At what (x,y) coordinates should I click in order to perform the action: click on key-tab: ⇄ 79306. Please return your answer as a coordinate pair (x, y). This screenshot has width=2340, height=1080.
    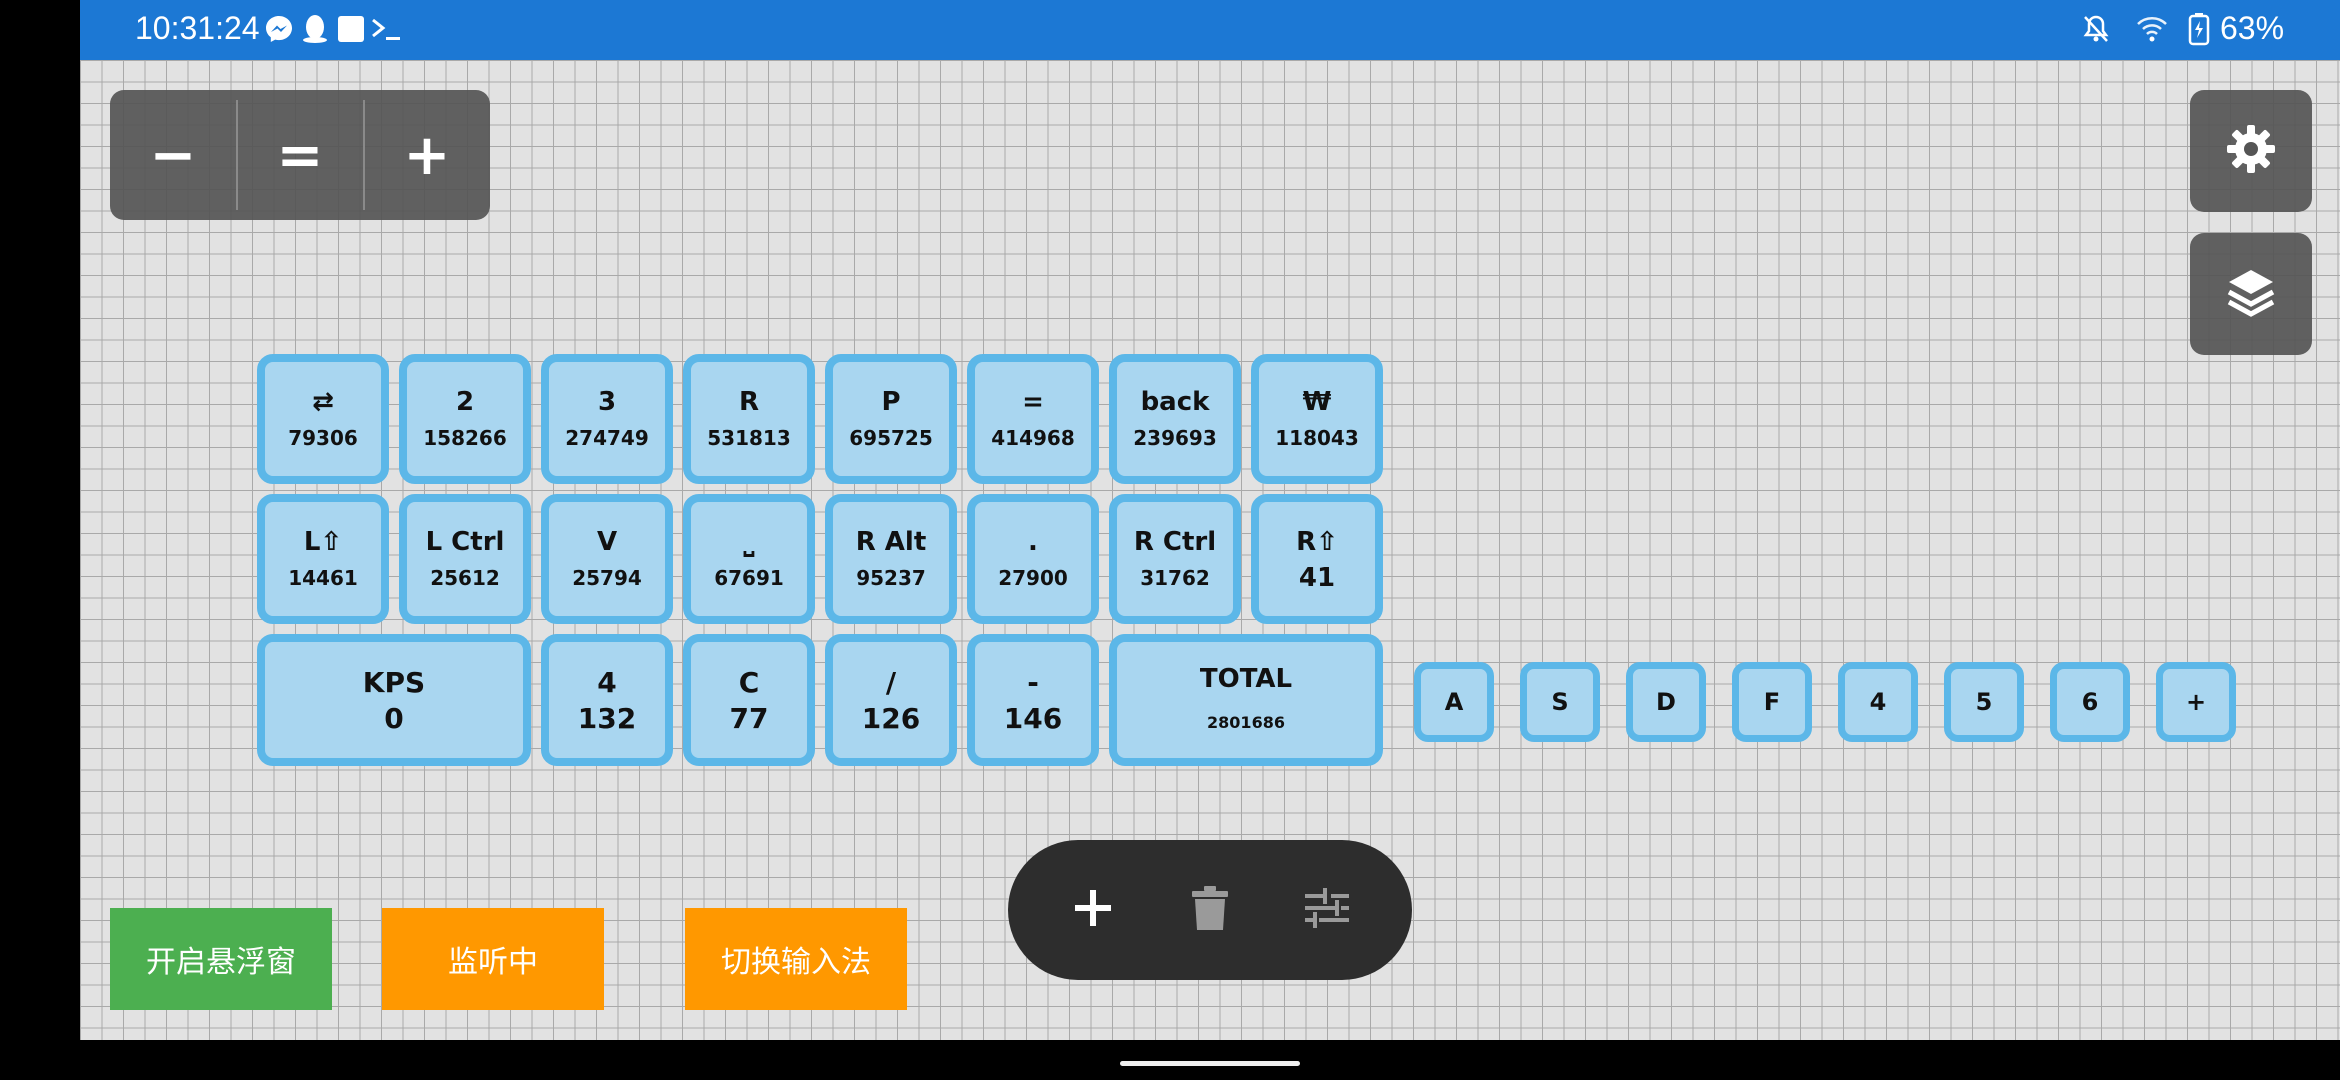
    Looking at the image, I should click on (323, 419).